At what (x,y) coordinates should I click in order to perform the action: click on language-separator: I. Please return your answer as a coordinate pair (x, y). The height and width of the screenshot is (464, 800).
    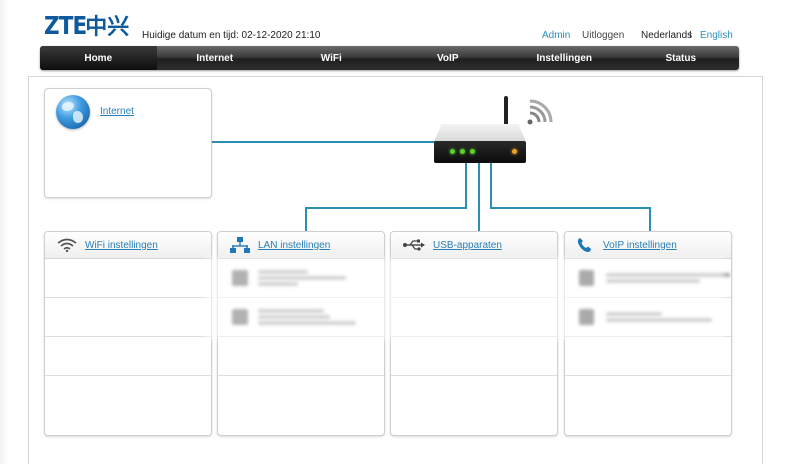
    Looking at the image, I should click on (690, 35).